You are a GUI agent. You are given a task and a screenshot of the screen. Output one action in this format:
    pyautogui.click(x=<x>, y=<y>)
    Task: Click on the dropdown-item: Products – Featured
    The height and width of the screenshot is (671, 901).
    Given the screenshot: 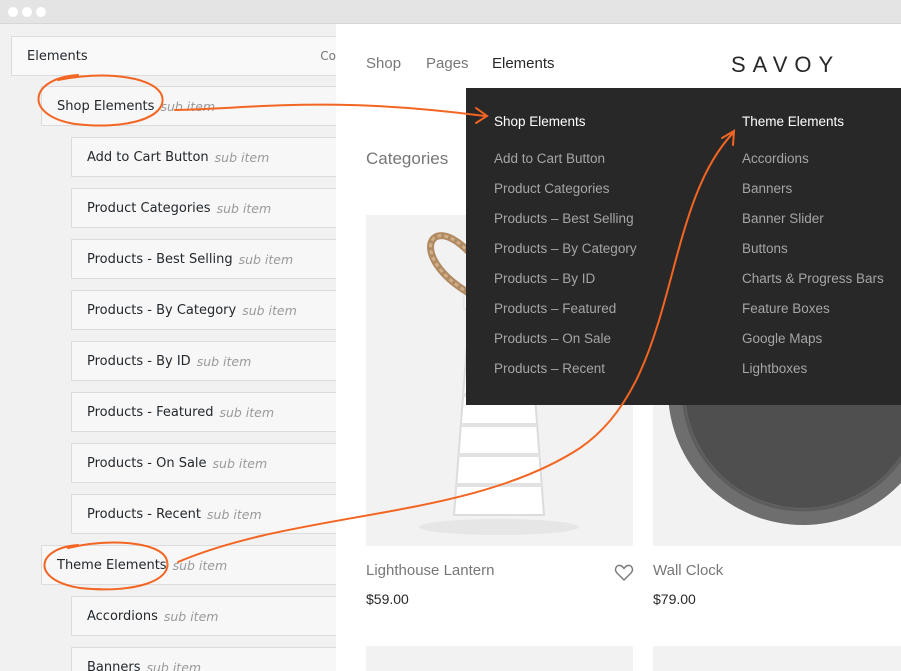 What is the action you would take?
    pyautogui.click(x=555, y=308)
    